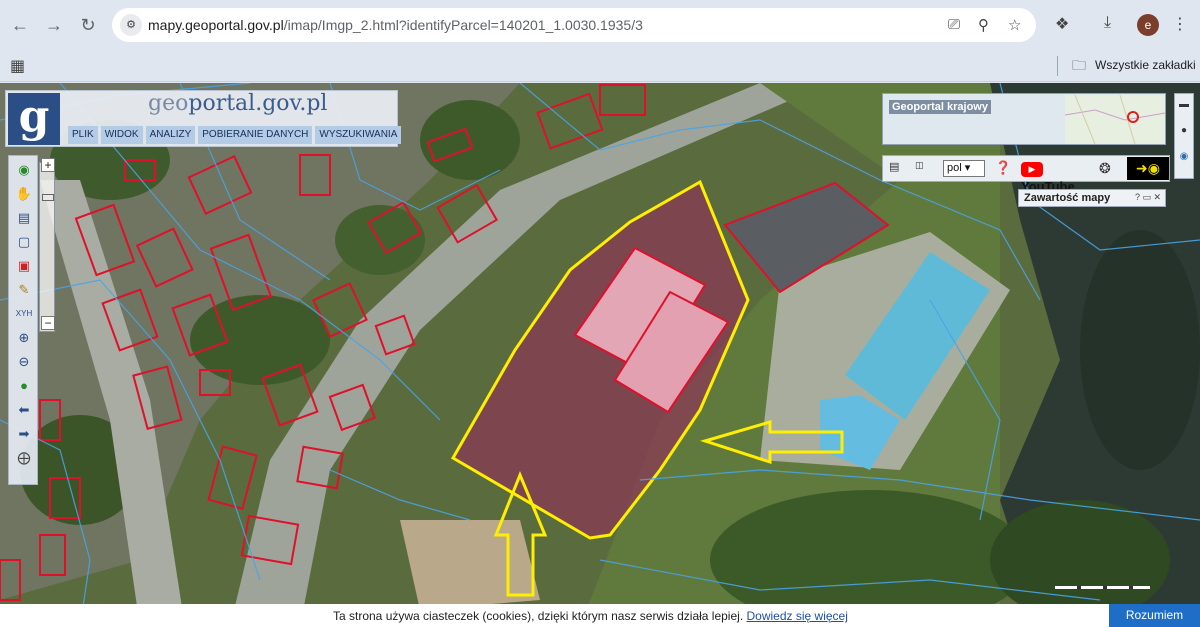 This screenshot has width=1200, height=627. I want to click on magnifier-icon: ⚲, so click(983, 25).